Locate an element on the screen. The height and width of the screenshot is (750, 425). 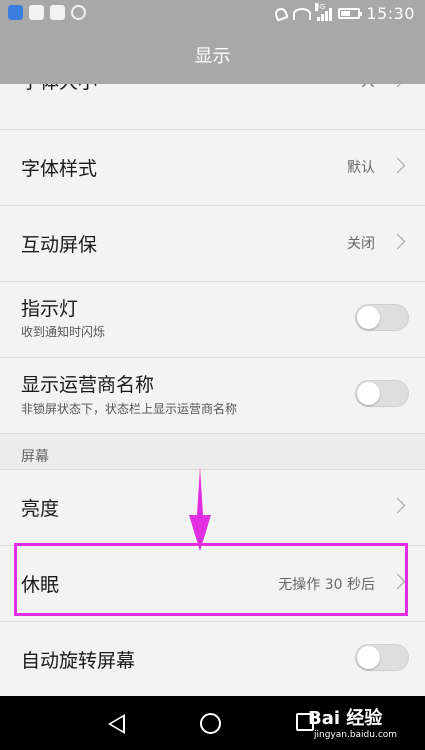
battery-icon is located at coordinates (350, 13).